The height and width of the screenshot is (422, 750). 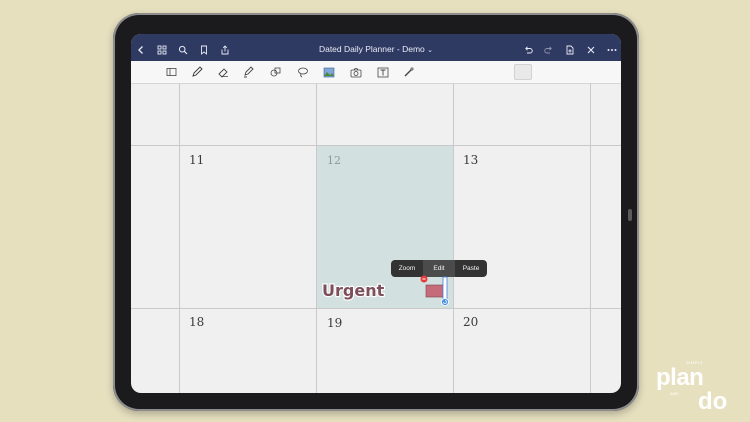 I want to click on laser-icon, so click(x=409, y=72).